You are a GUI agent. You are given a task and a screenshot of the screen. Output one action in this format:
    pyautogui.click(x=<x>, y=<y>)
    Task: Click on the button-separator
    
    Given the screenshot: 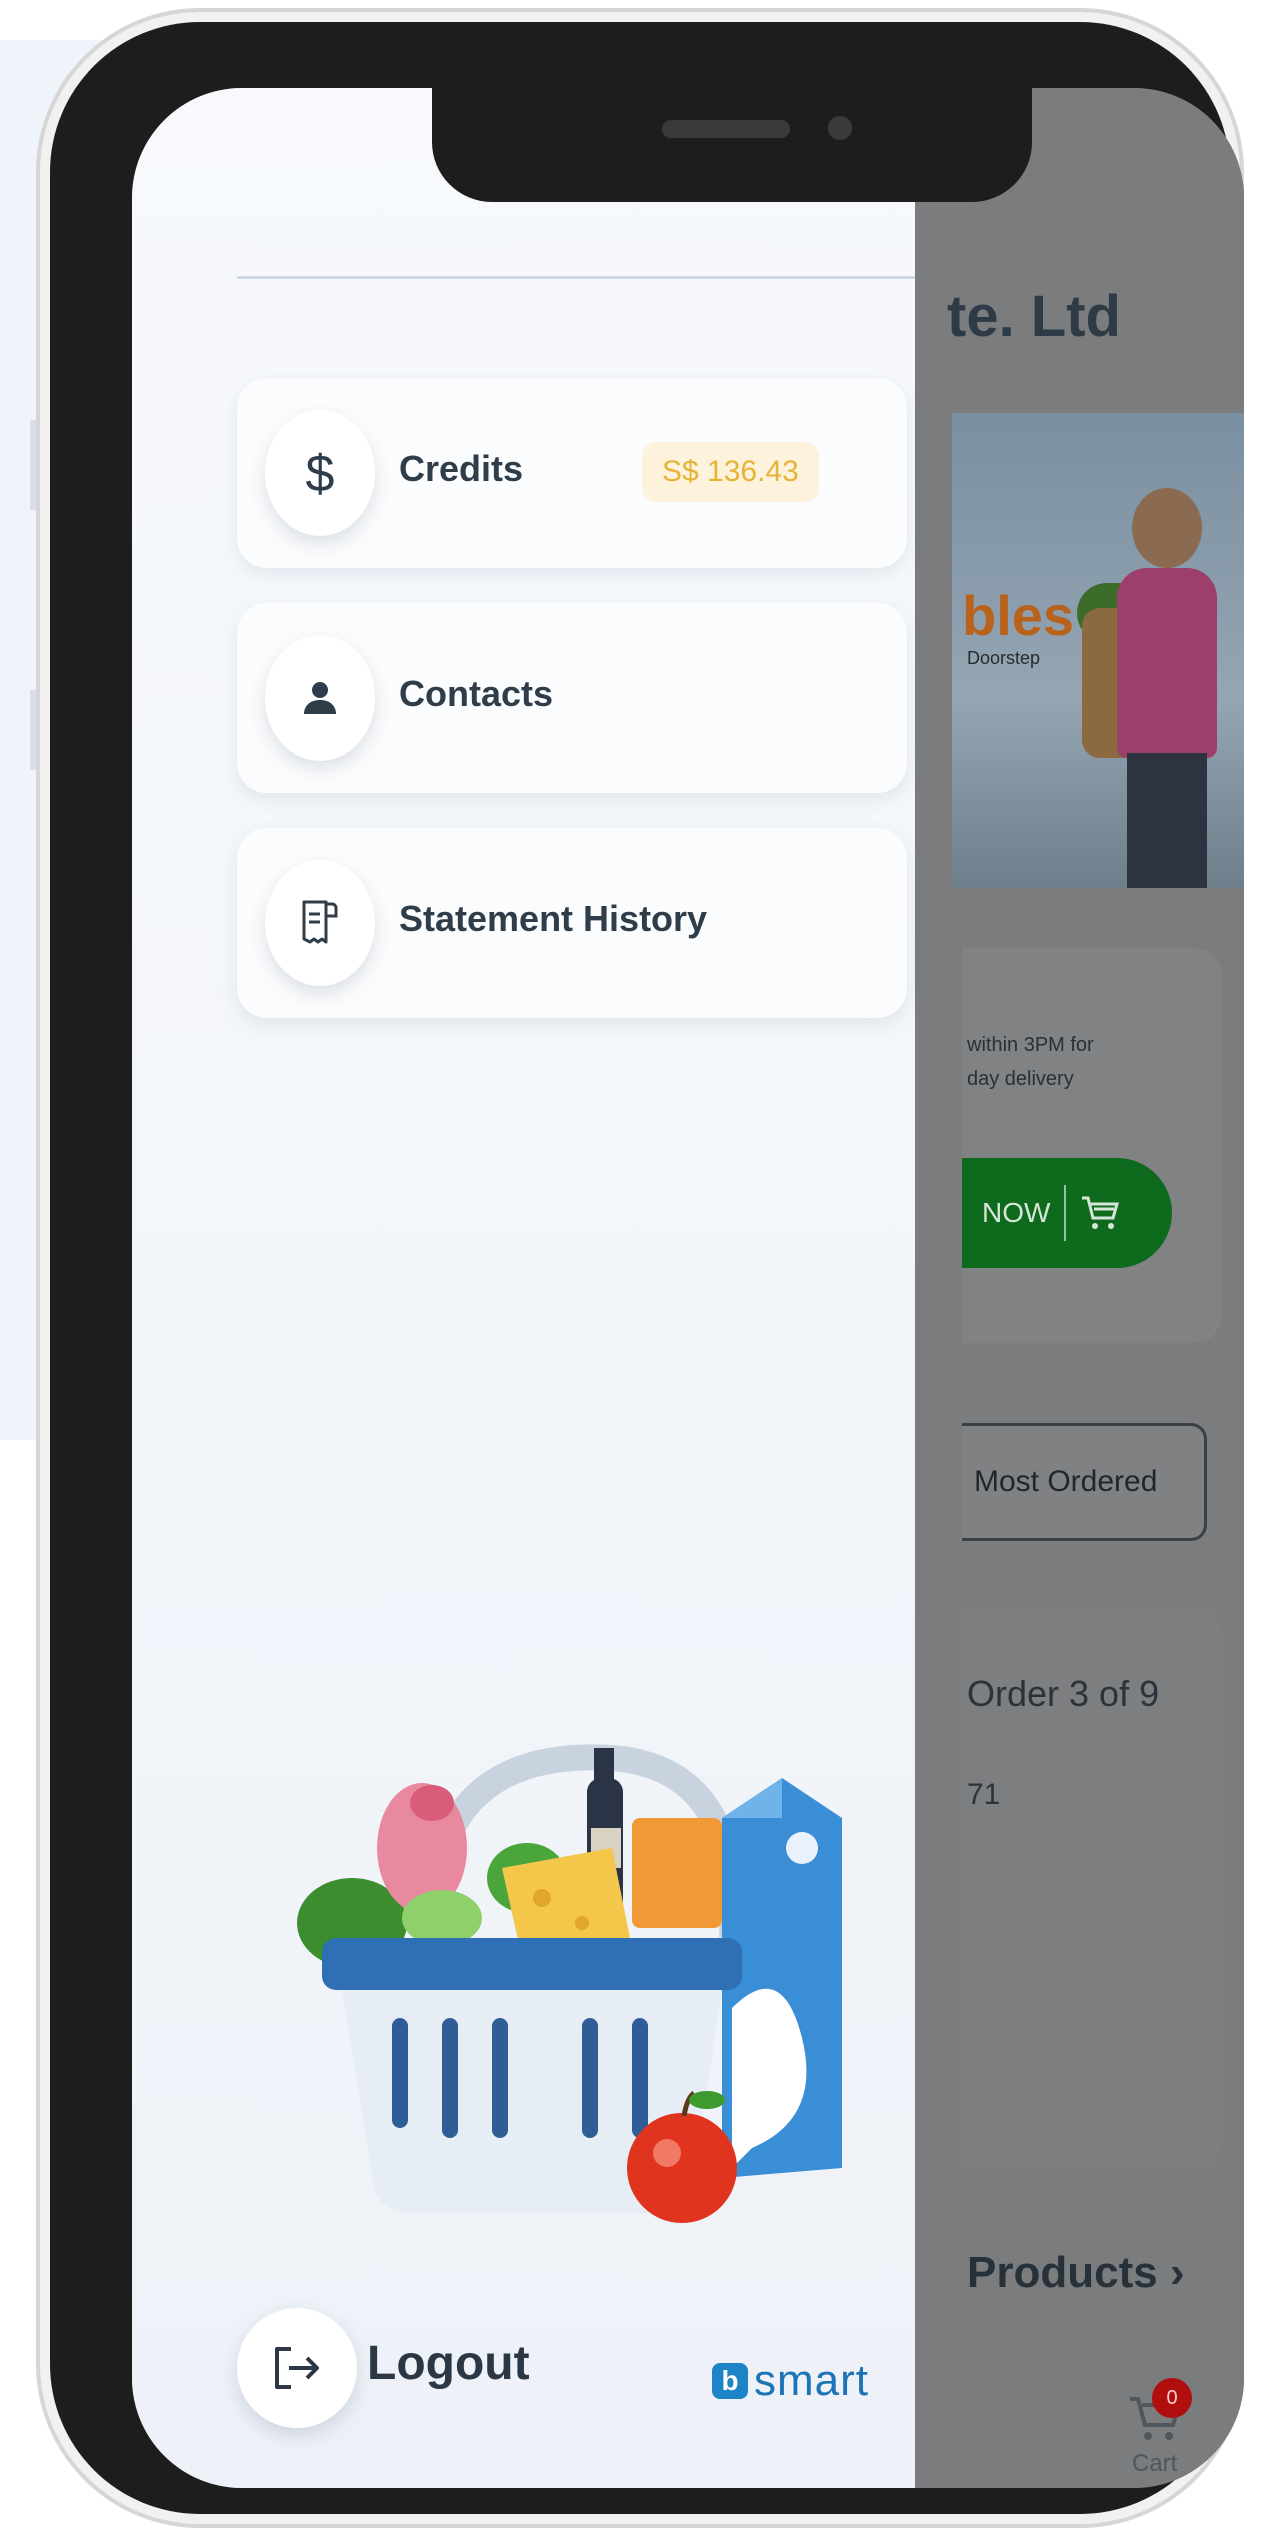 What is the action you would take?
    pyautogui.click(x=1065, y=1213)
    